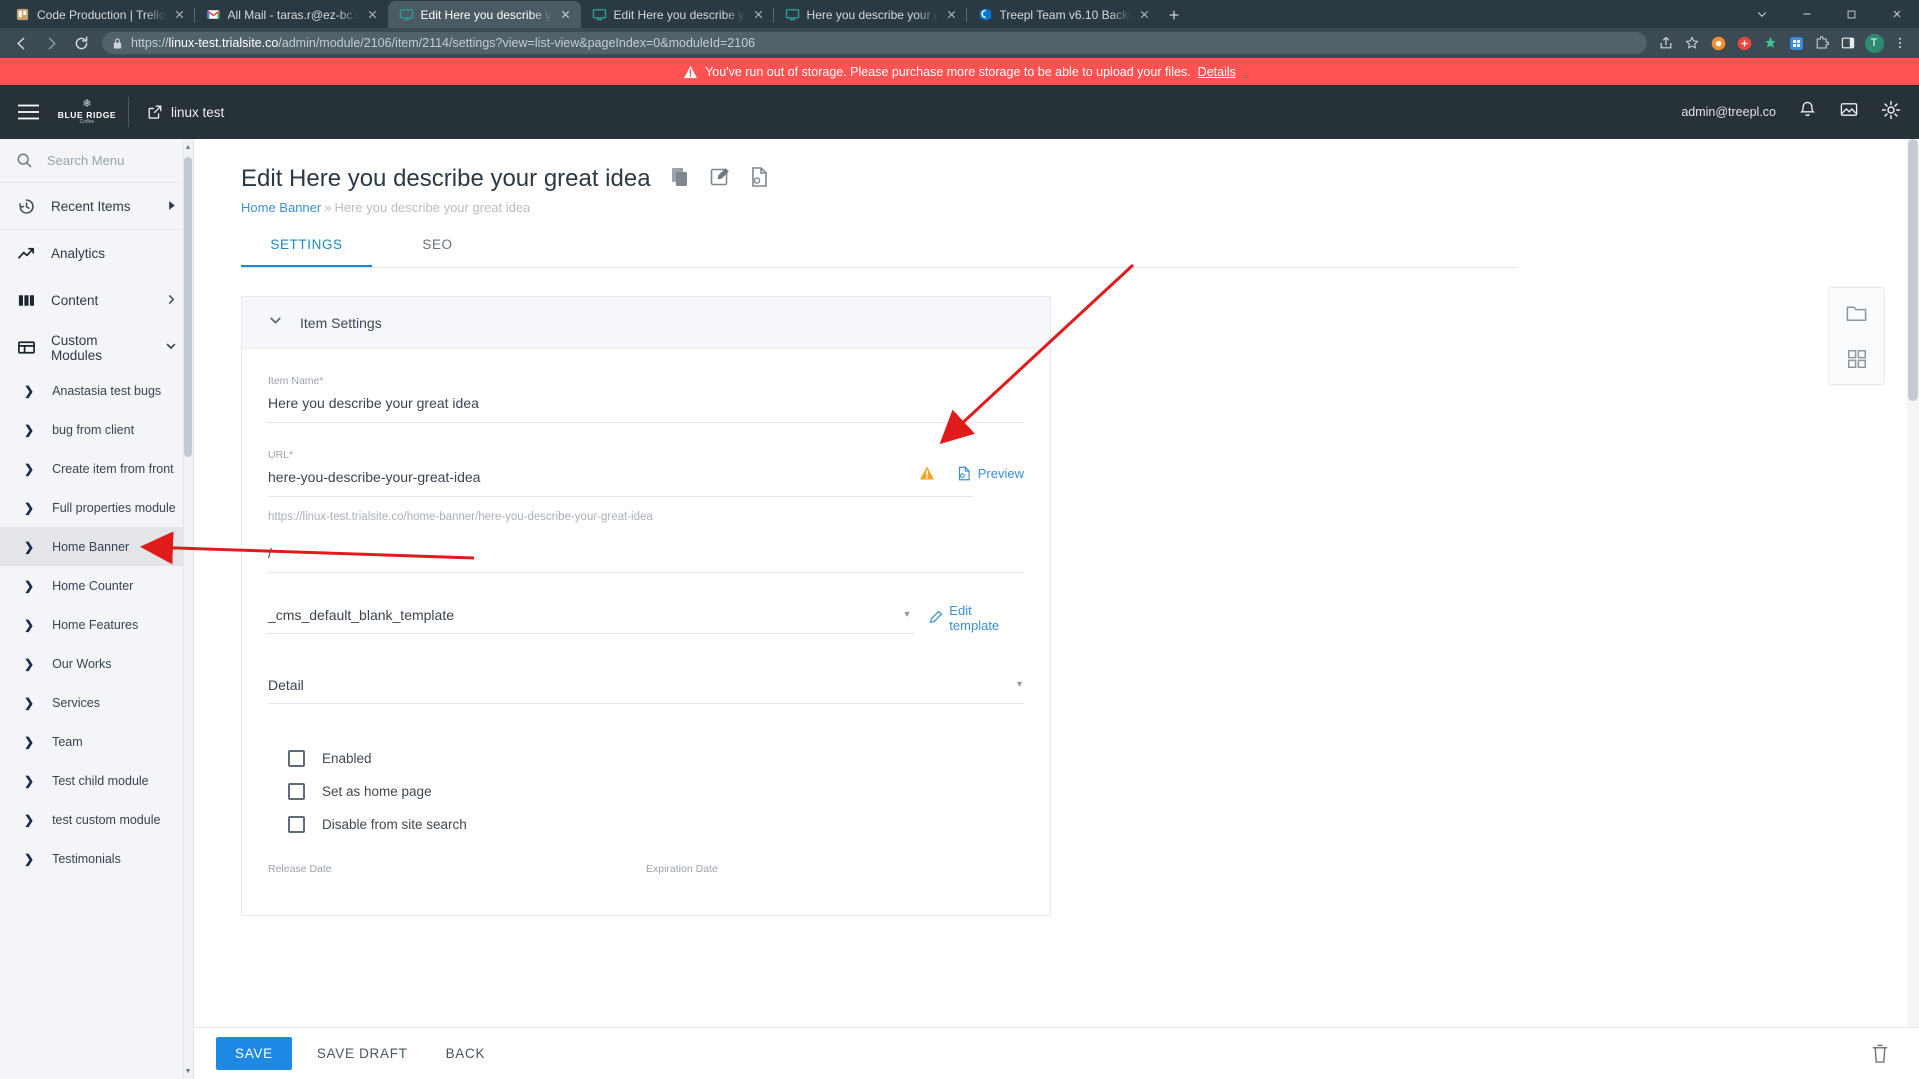  I want to click on browser-tab: Code Production | Trello, so click(99, 14).